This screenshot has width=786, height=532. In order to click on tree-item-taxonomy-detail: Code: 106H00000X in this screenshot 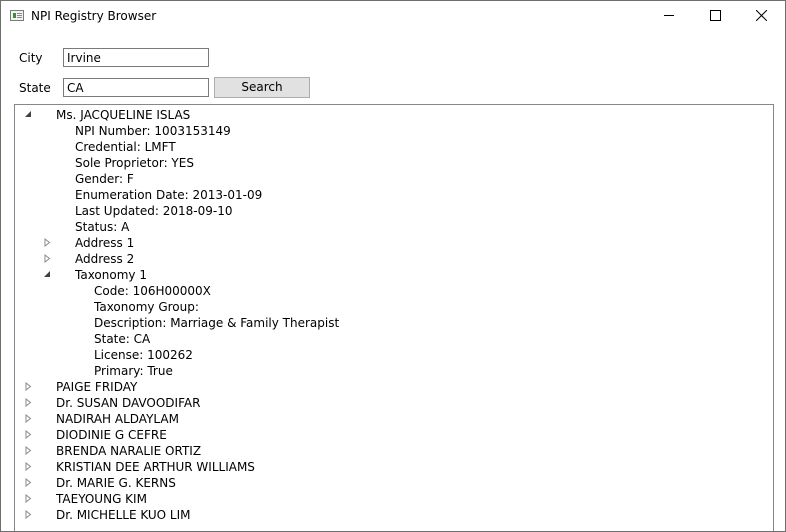, I will do `click(152, 291)`.